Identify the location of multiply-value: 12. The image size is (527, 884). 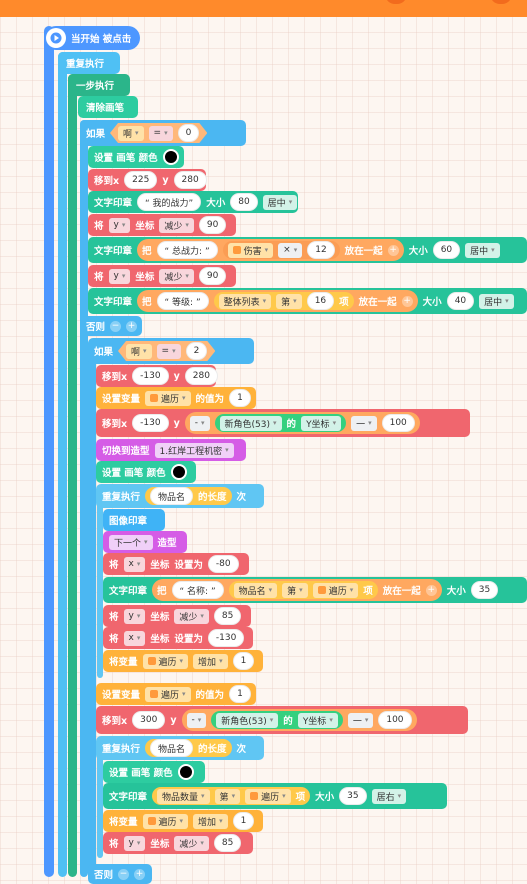
(321, 250).